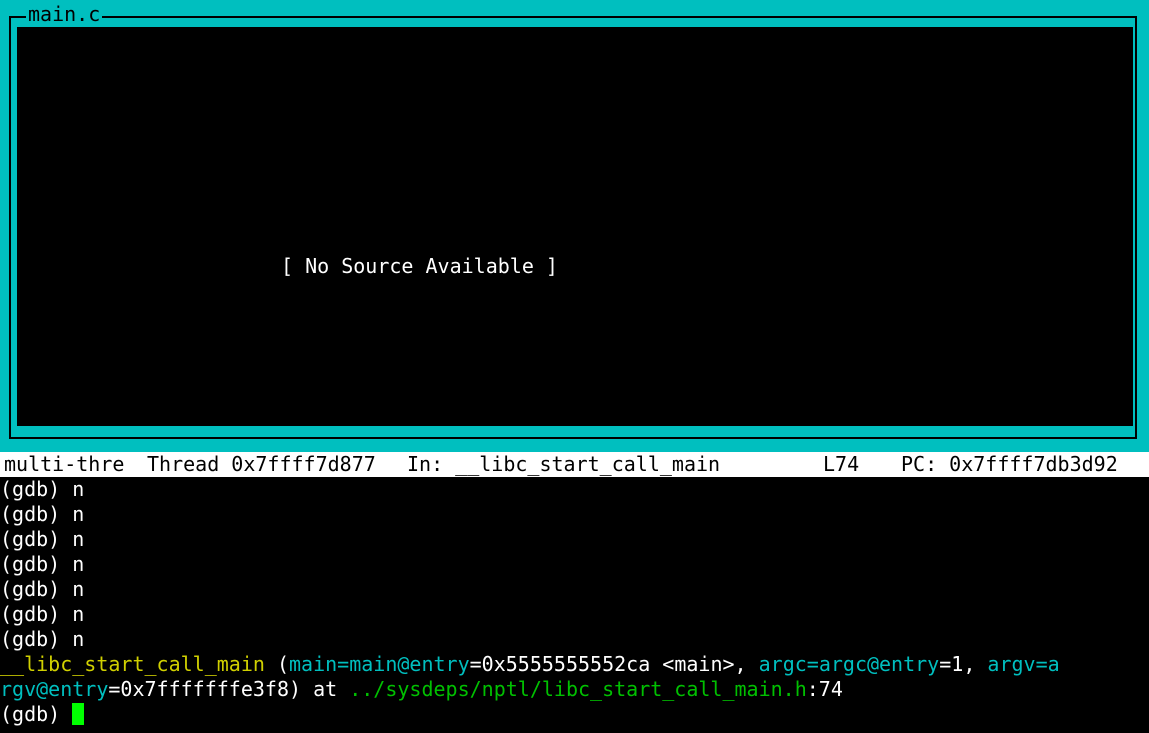  I want to click on frame-function: __libc_start_call_main, so click(132, 664).